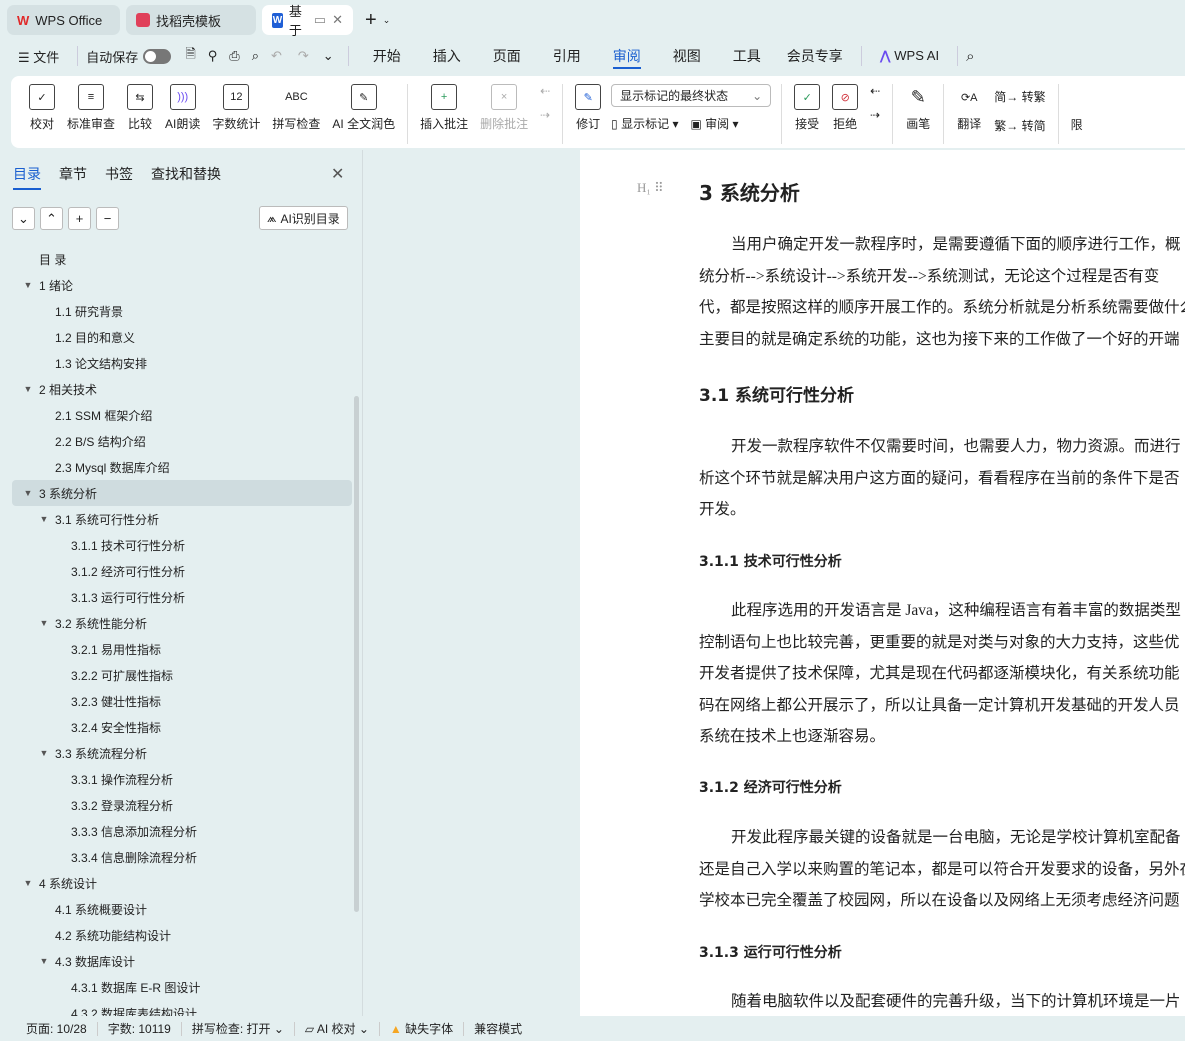 This screenshot has width=1185, height=1041. Describe the element at coordinates (650, 188) in the screenshot. I see `heading-drag-handle-icon: H₁ ⠿` at that location.